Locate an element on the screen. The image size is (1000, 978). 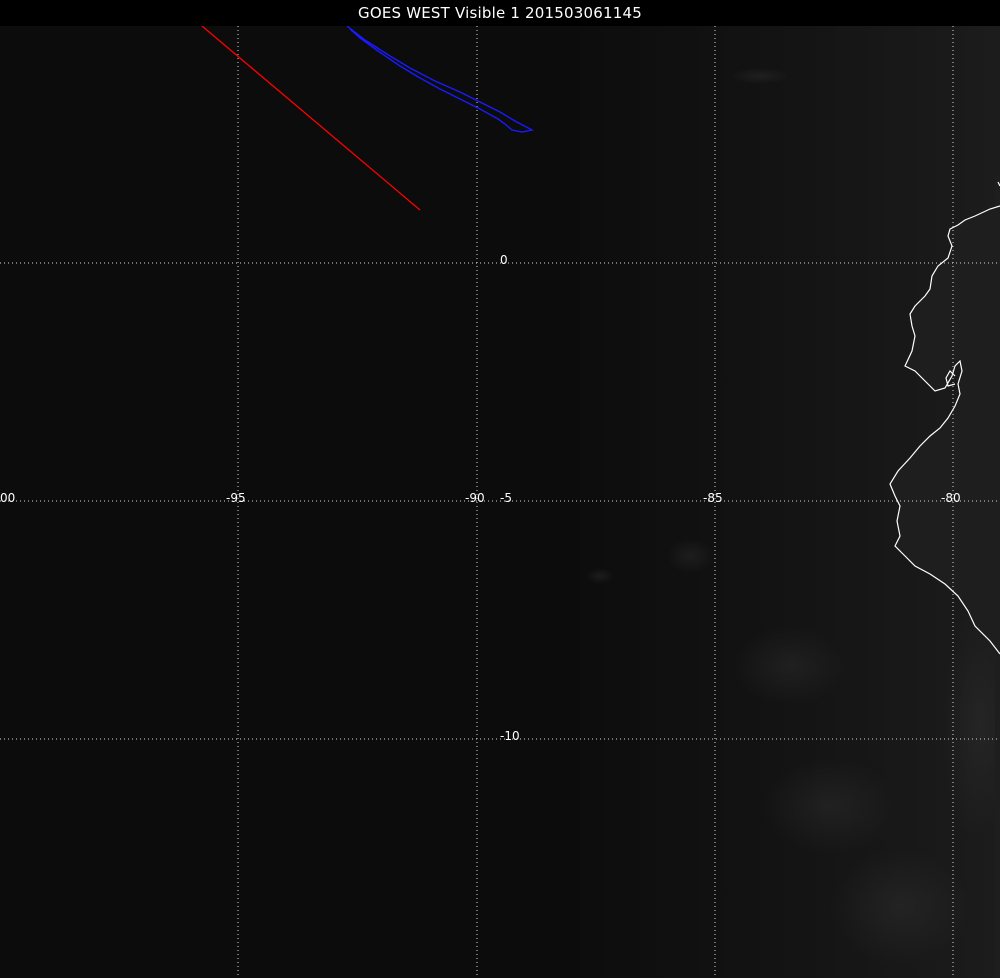
land-fill-east is located at coordinates (997, 577).